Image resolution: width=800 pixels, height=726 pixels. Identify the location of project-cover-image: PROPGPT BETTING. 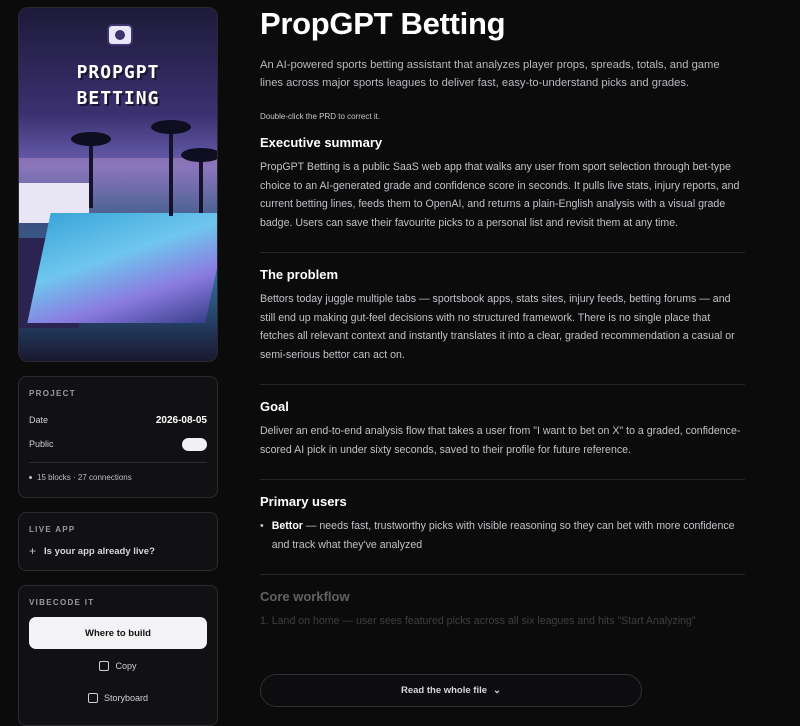
(118, 184).